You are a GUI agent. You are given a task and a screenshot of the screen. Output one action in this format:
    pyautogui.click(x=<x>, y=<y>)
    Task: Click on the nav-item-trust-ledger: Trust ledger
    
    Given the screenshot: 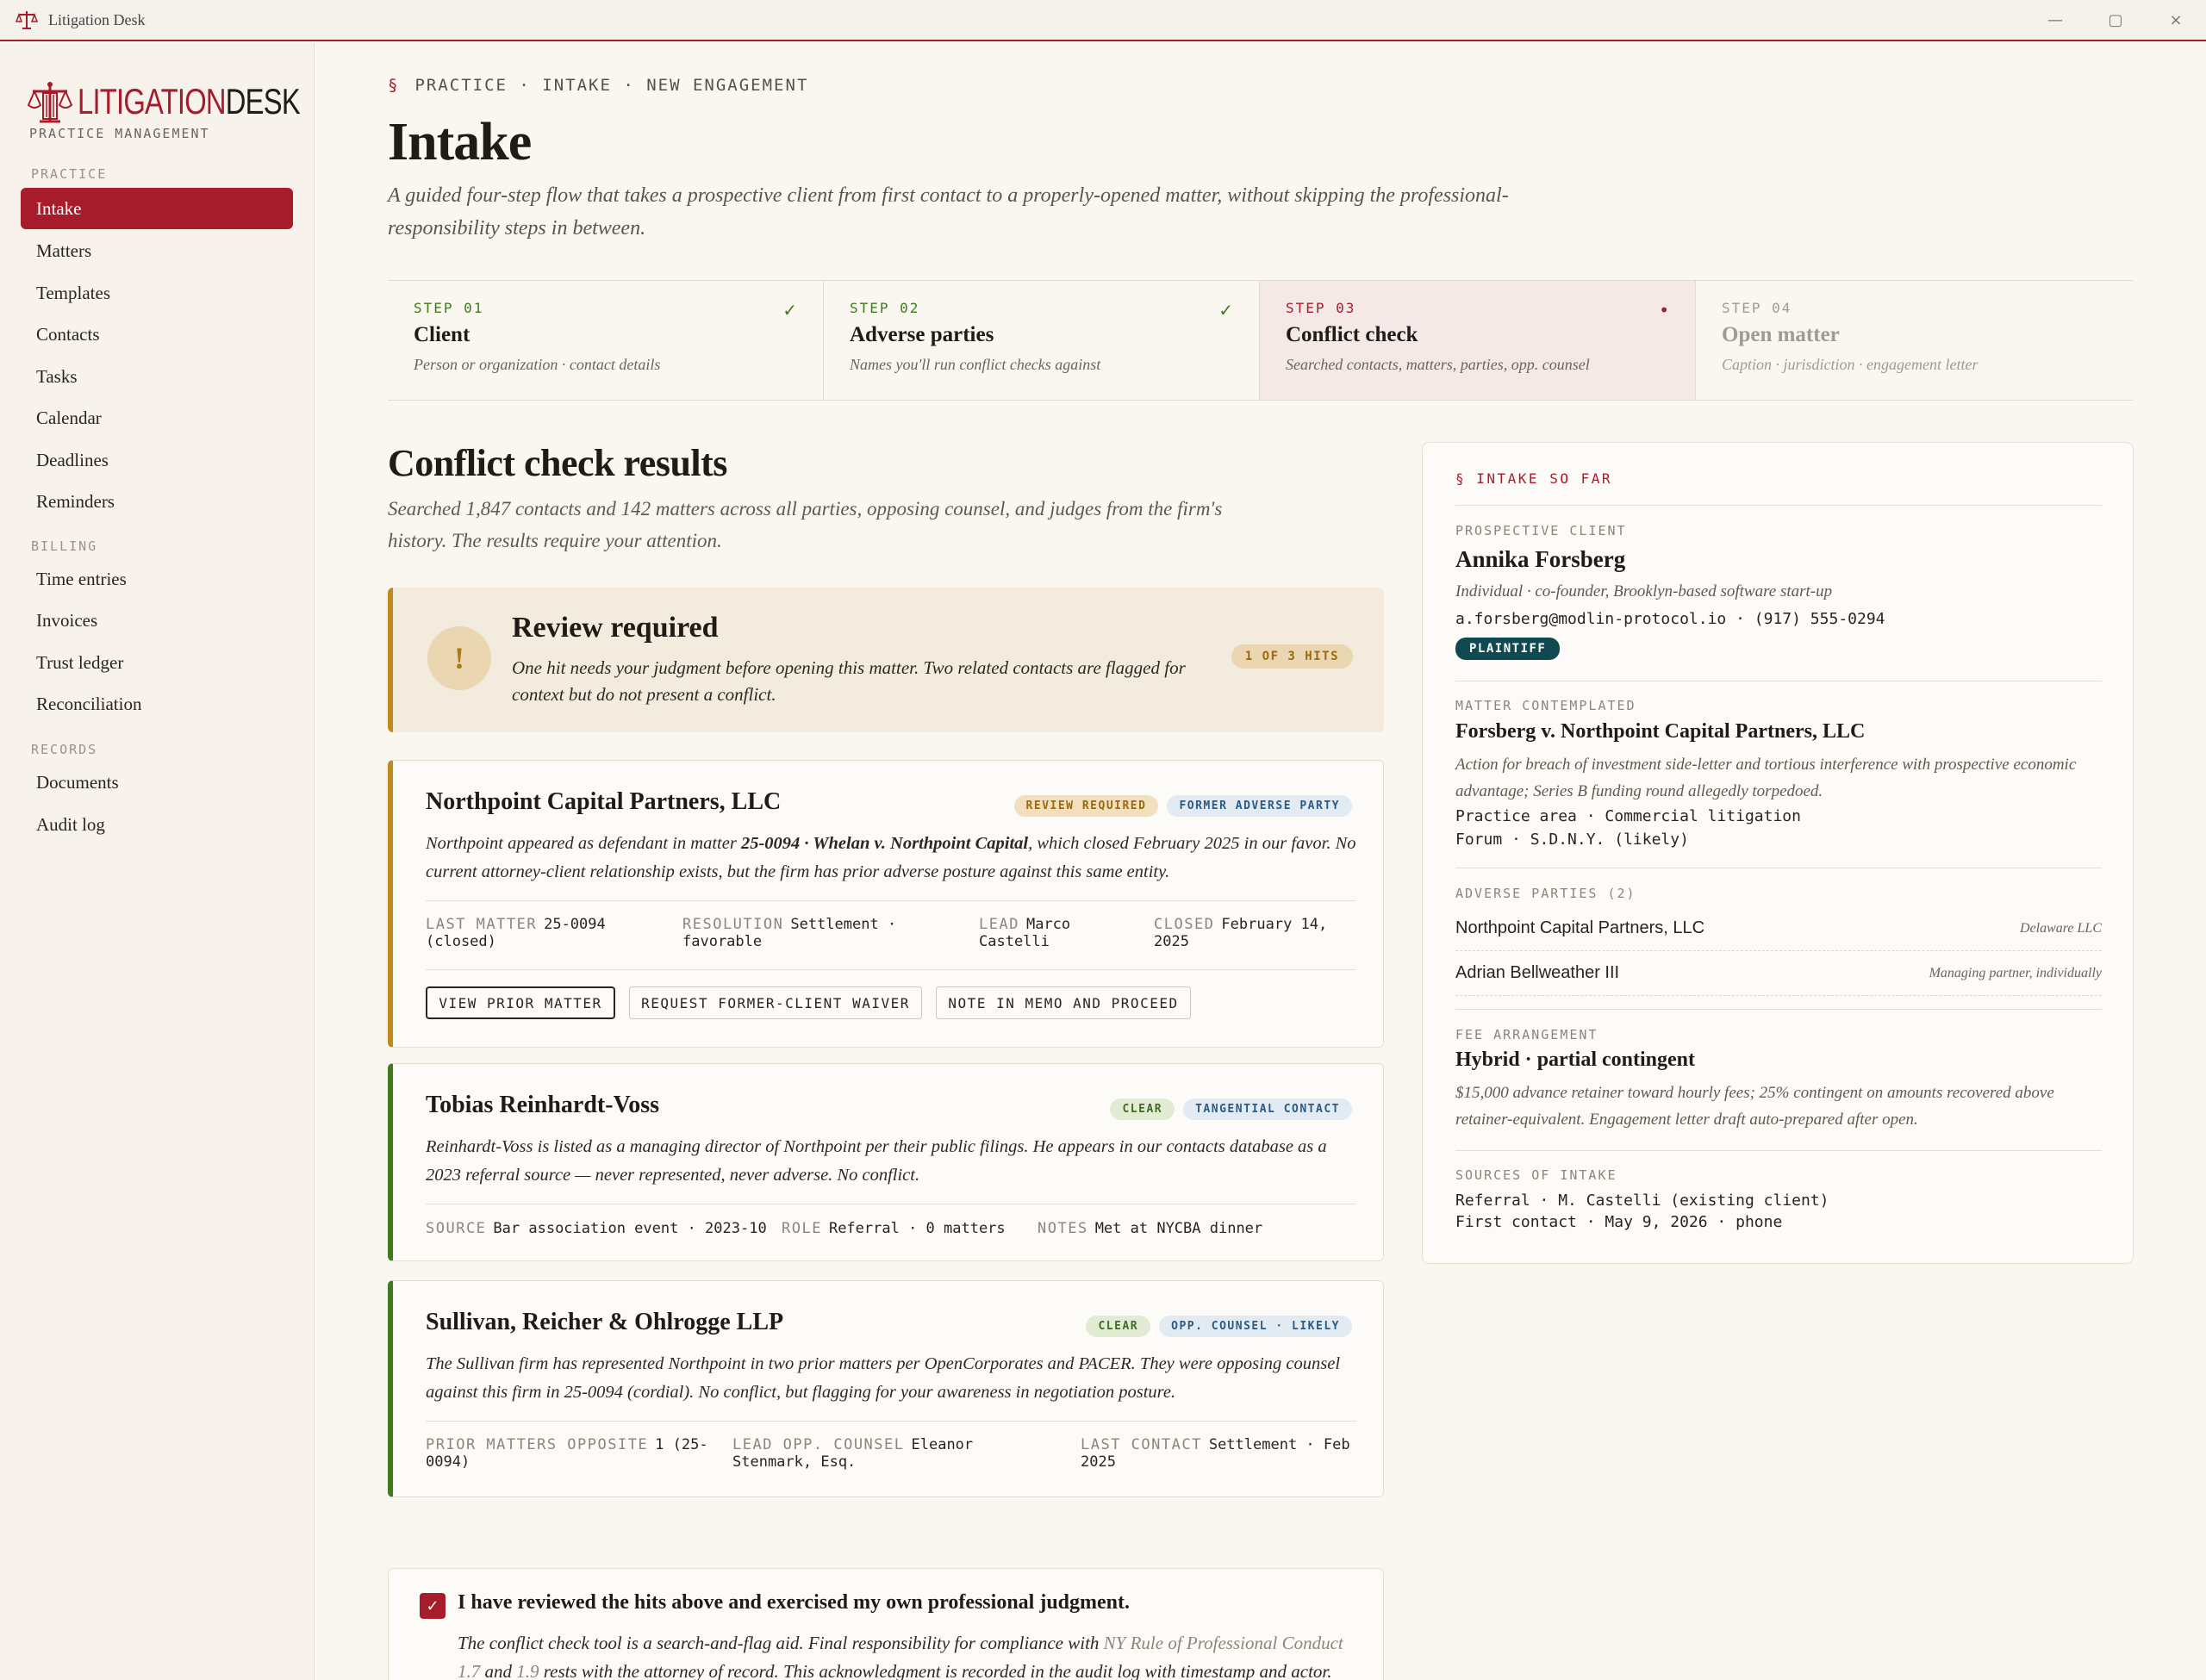 What is the action you would take?
    pyautogui.click(x=157, y=663)
    